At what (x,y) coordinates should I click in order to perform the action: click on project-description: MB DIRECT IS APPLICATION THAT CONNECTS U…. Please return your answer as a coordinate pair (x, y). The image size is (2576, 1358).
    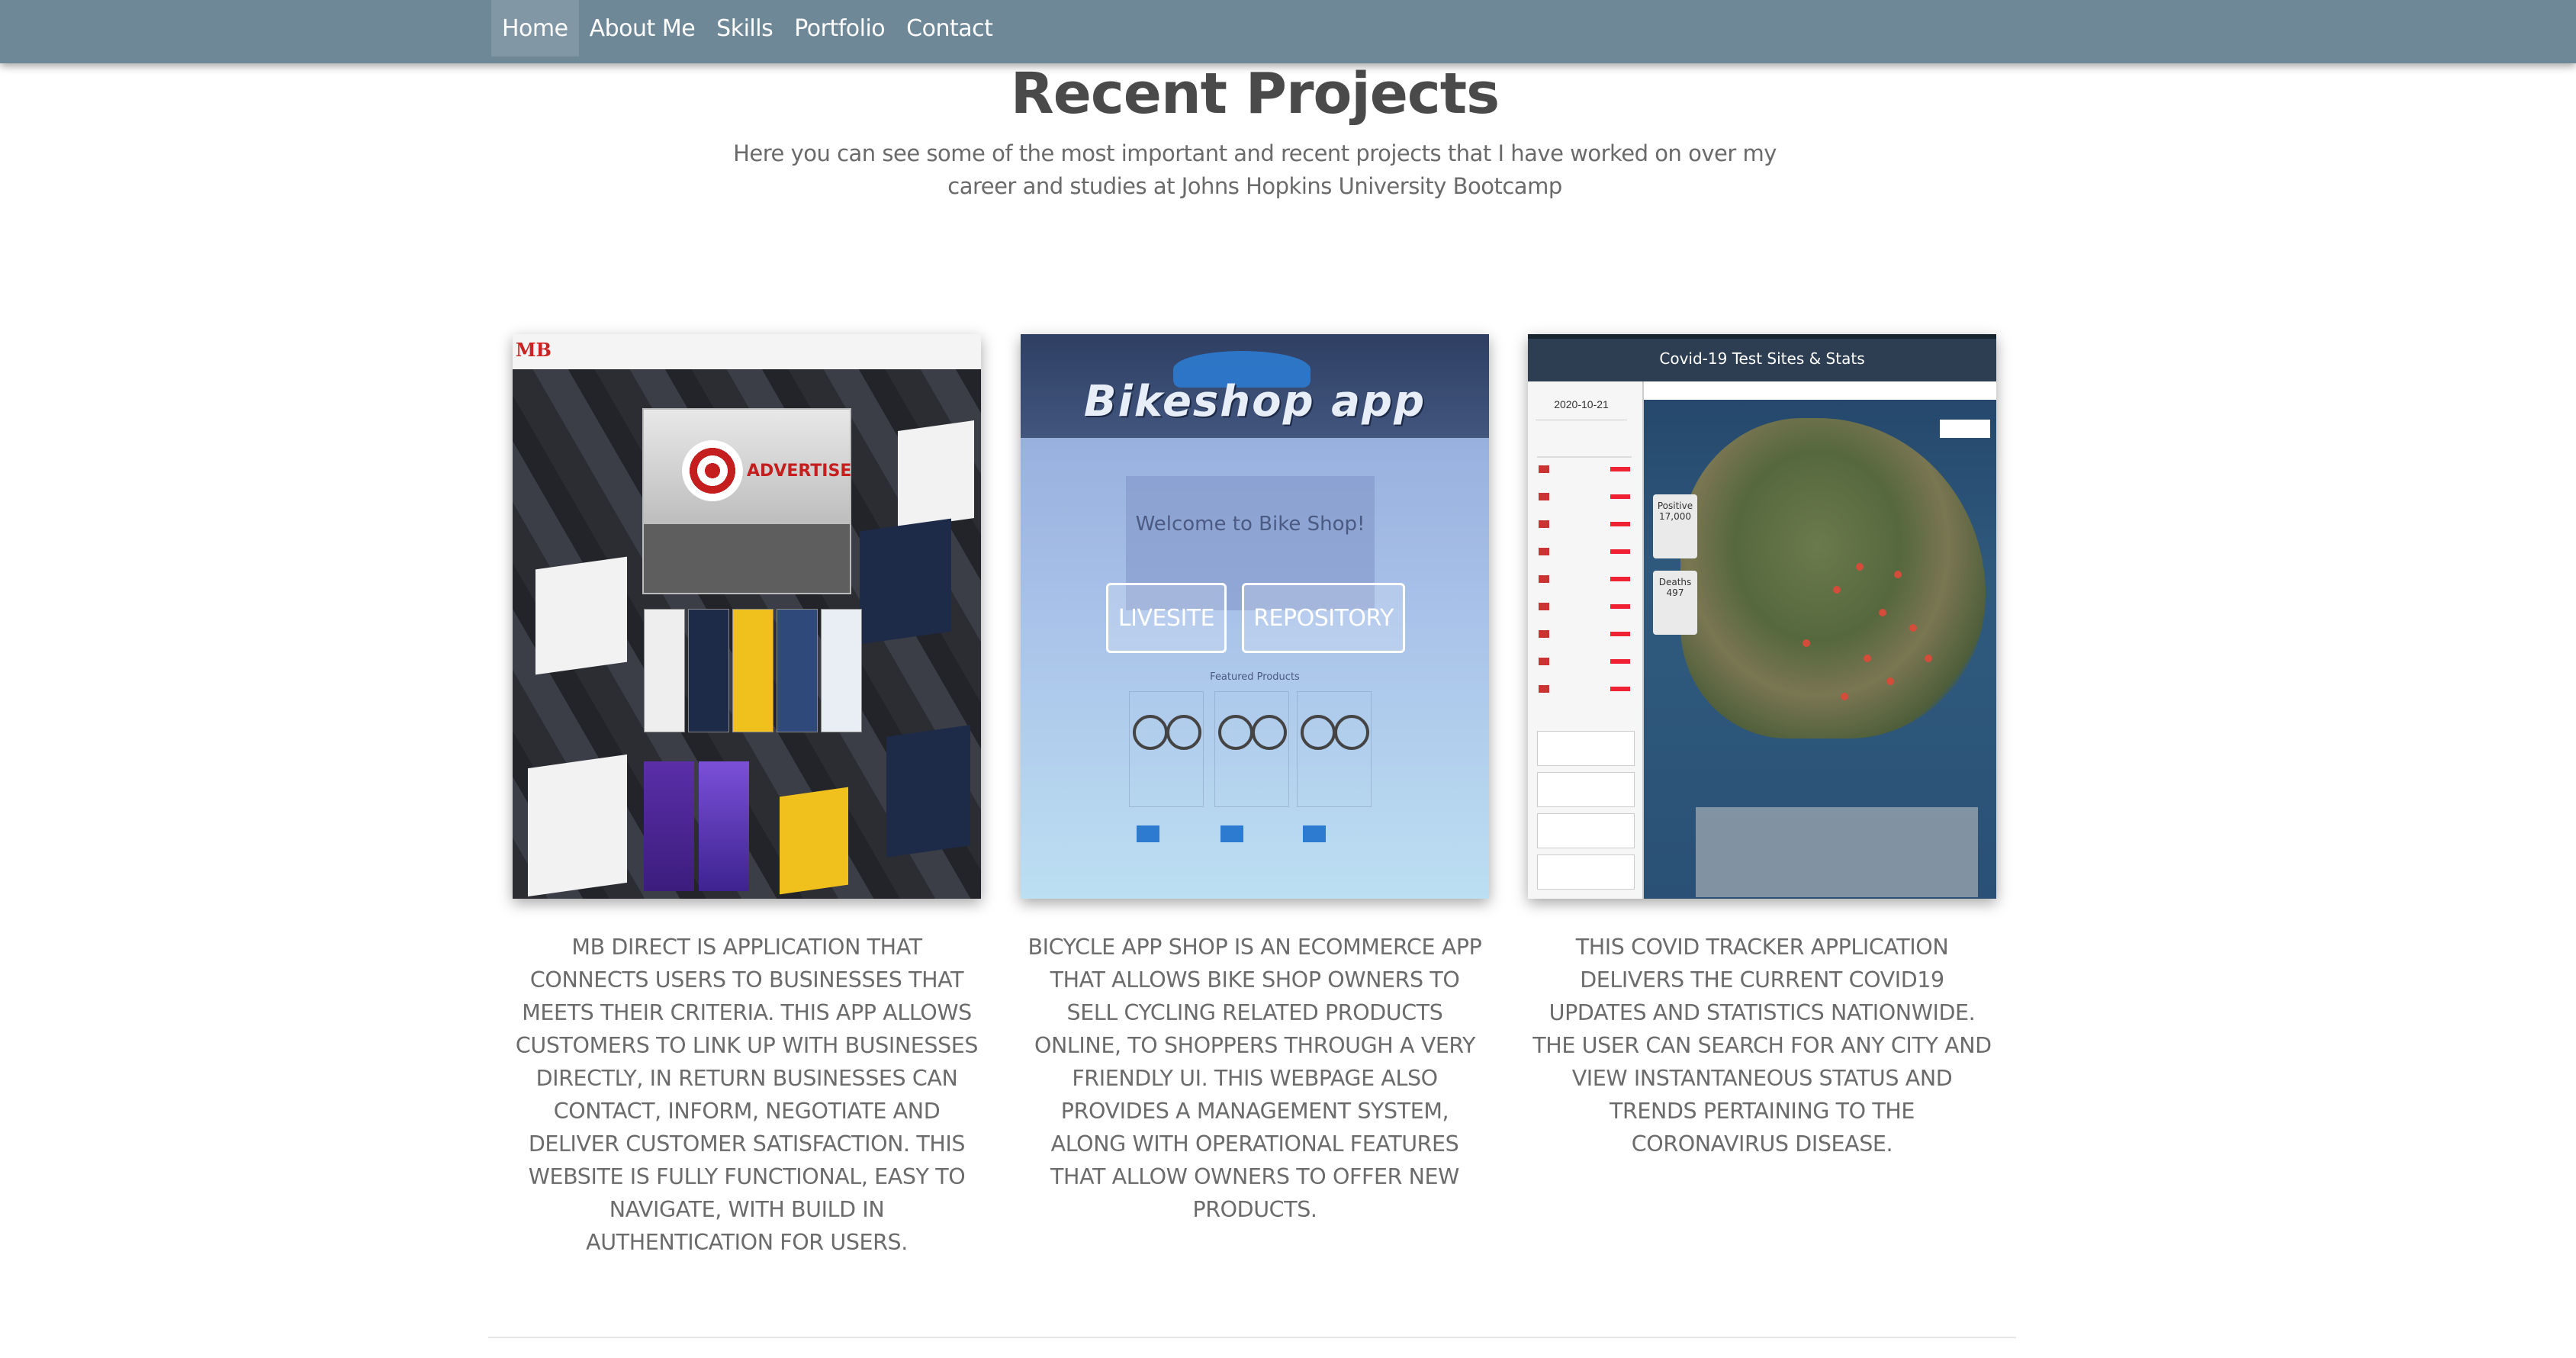
    Looking at the image, I should click on (747, 1095).